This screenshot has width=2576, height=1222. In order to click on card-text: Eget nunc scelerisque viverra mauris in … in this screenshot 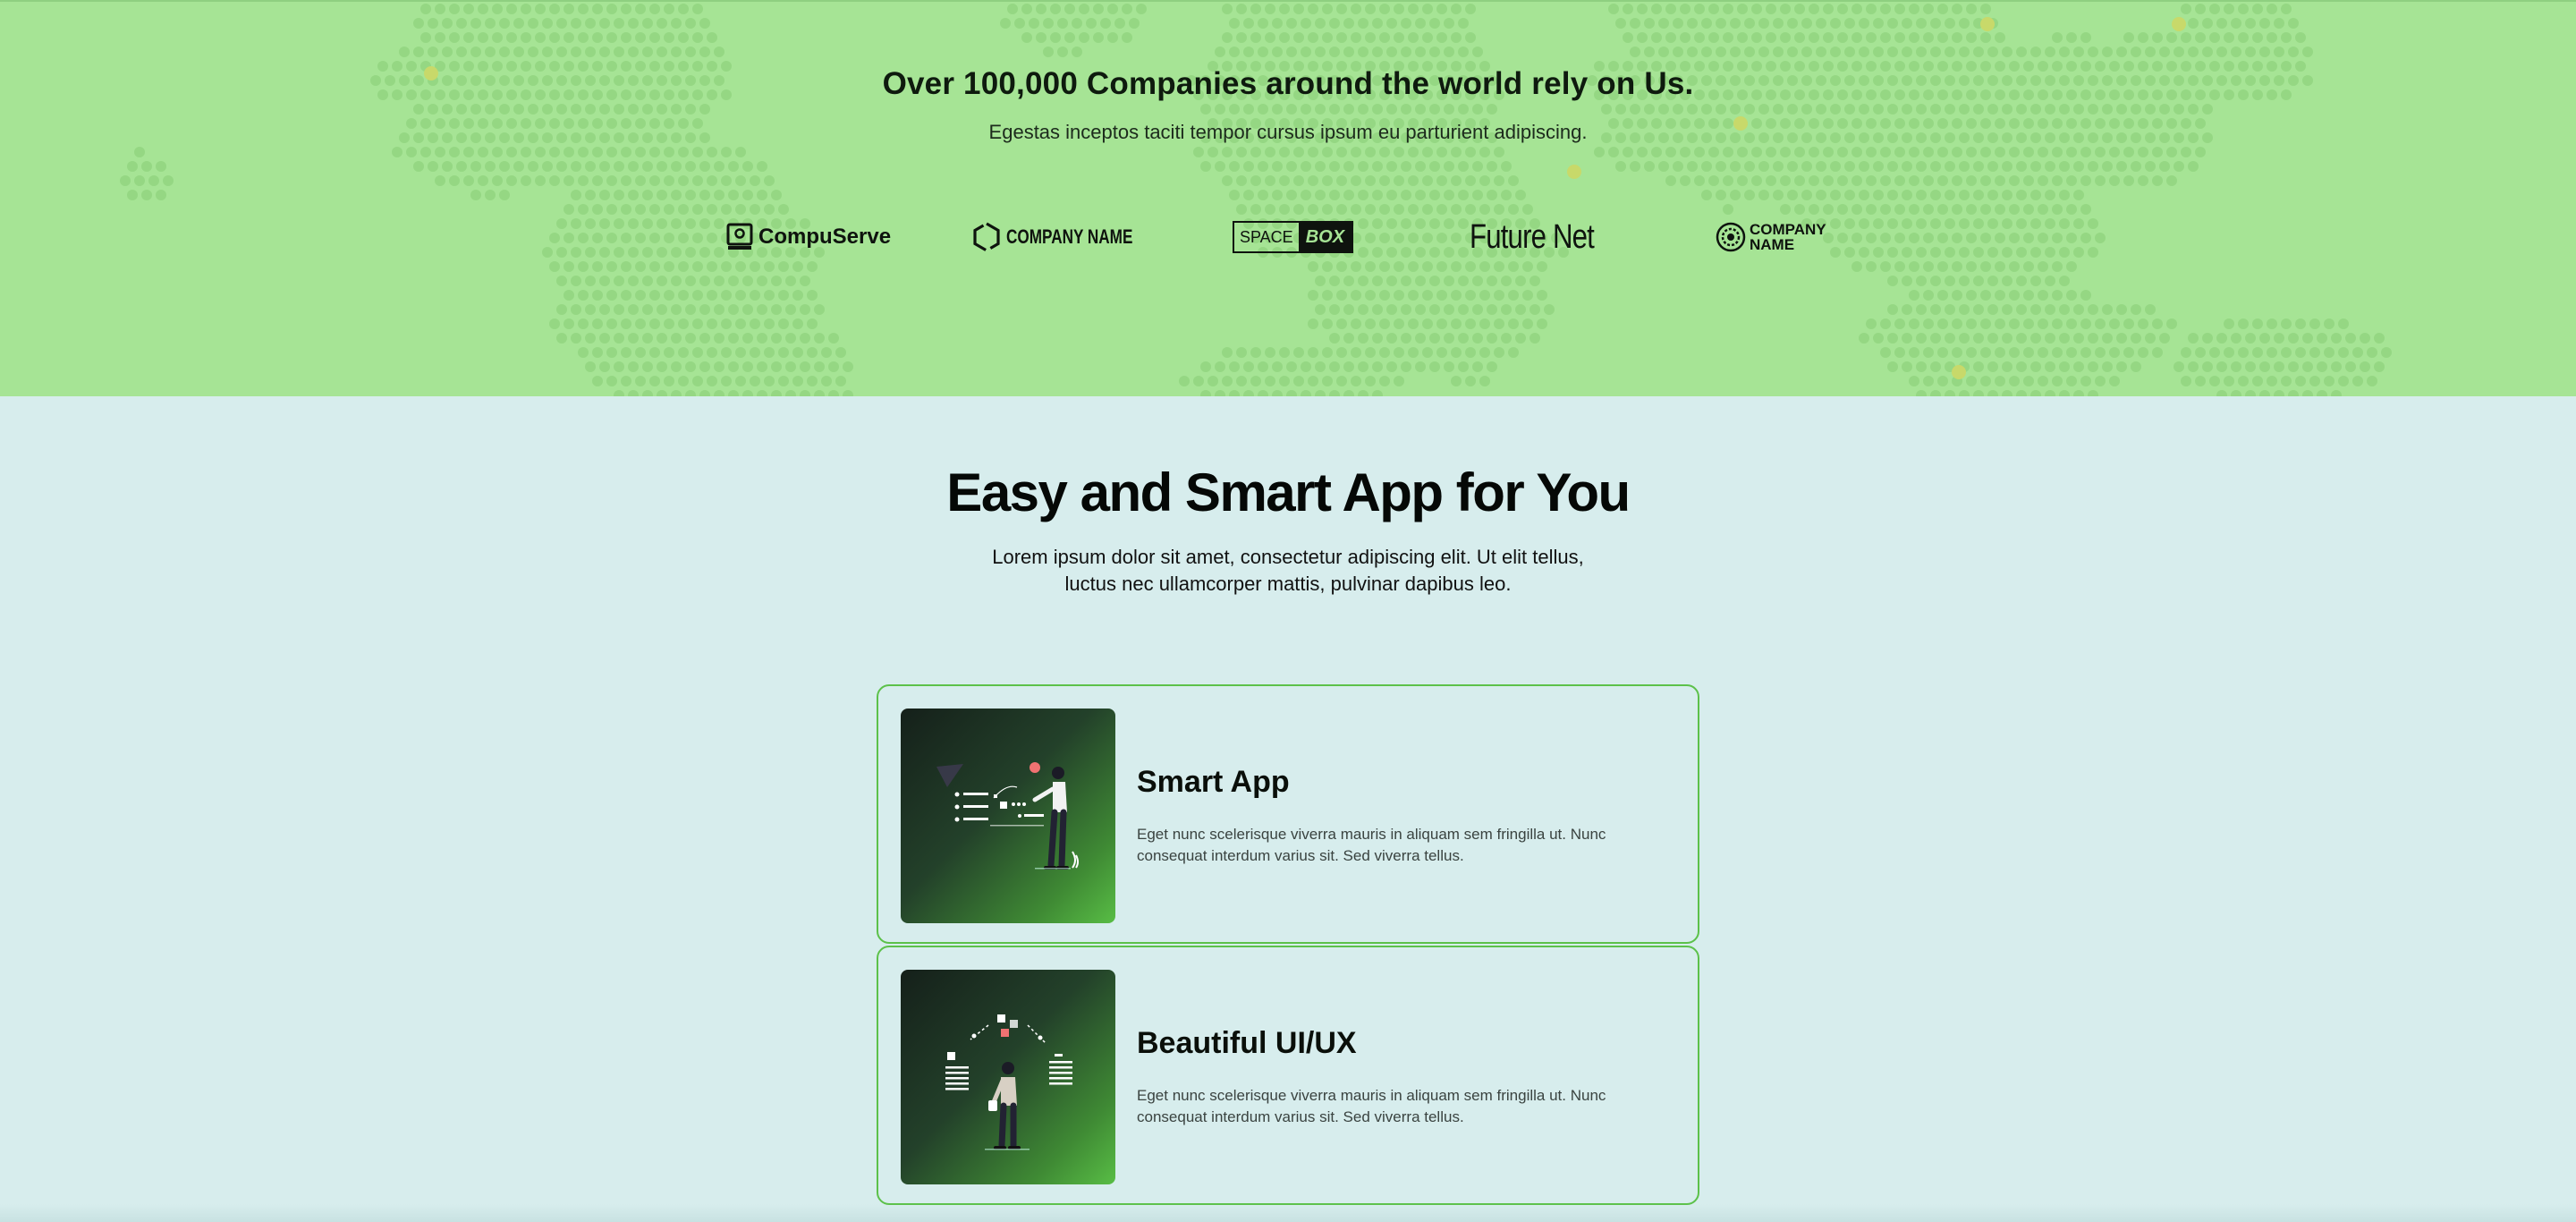, I will do `click(1371, 845)`.